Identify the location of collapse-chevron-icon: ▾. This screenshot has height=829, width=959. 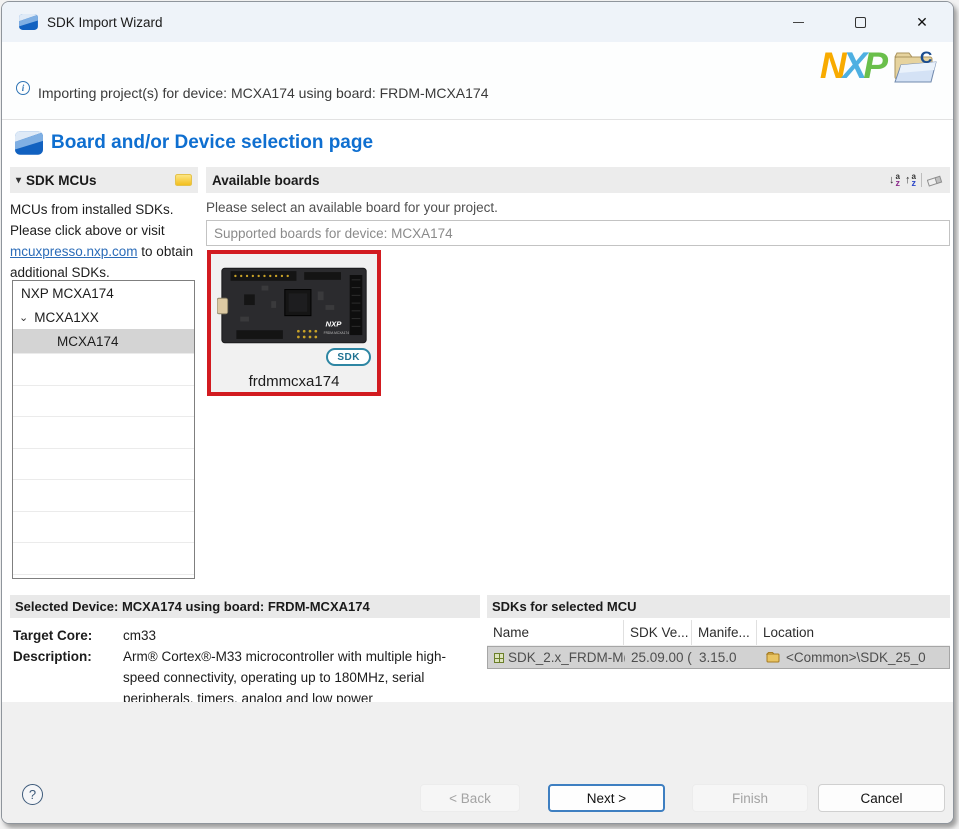
(19, 180).